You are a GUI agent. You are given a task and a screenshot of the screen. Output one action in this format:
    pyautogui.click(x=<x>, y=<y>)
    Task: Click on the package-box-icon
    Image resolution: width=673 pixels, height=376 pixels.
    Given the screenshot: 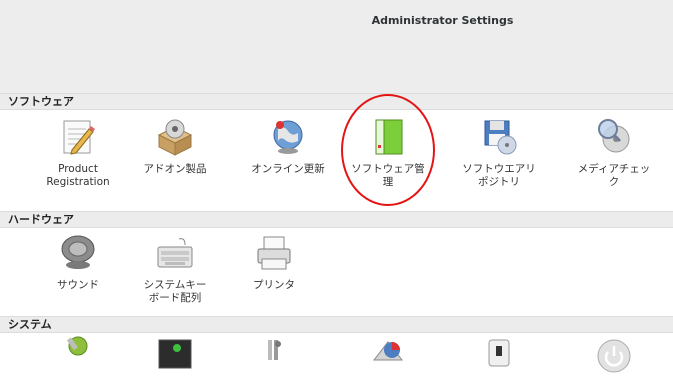 What is the action you would take?
    pyautogui.click(x=175, y=137)
    